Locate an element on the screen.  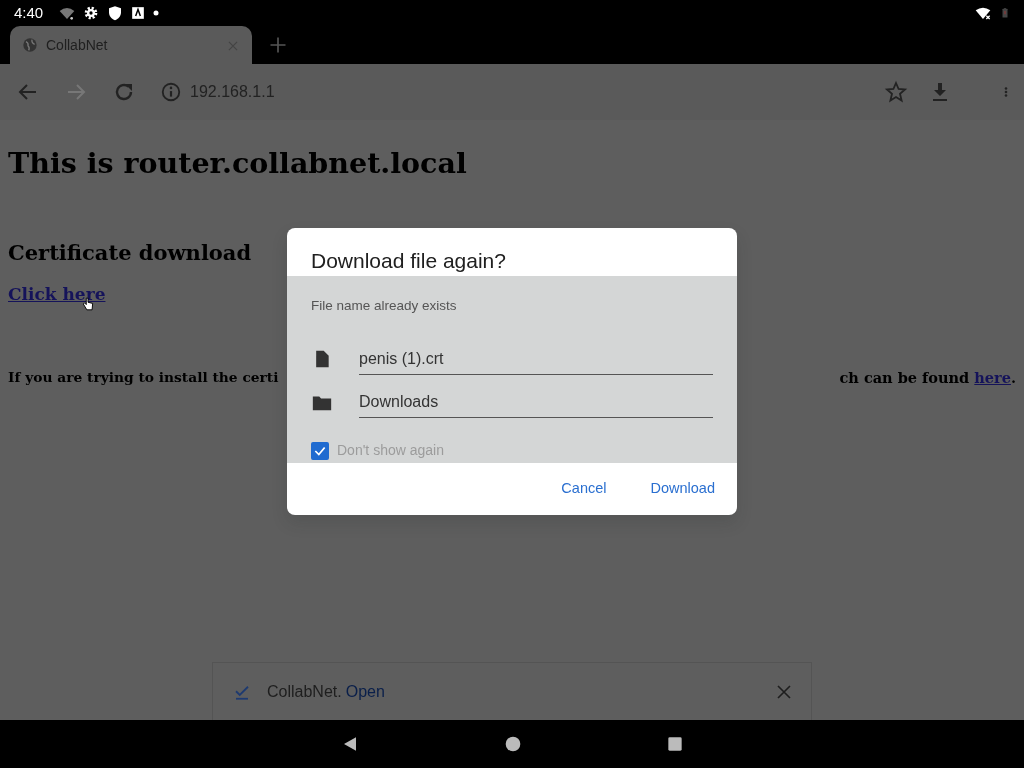
dot-icon is located at coordinates (156, 13).